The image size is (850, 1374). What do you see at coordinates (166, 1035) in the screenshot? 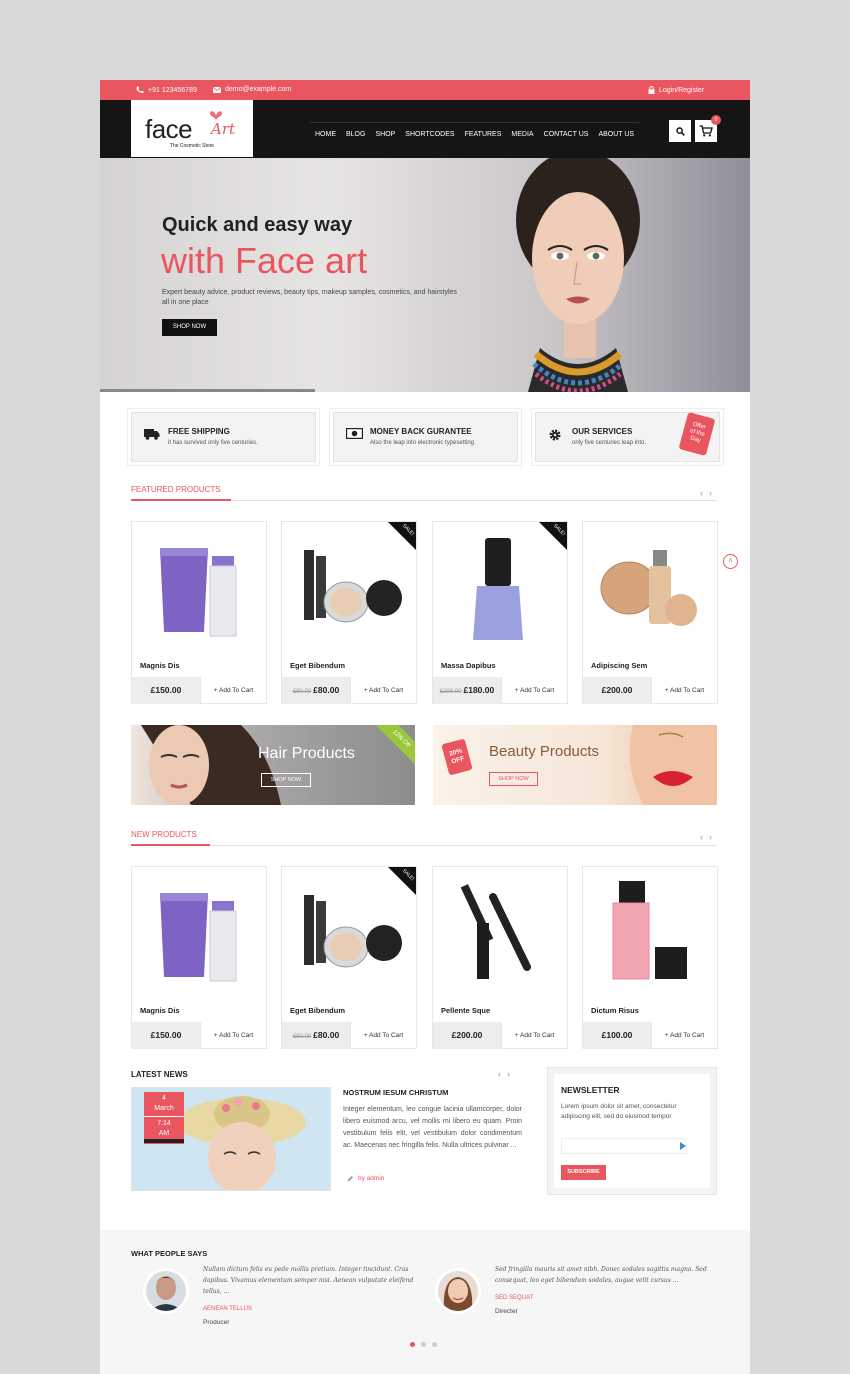
I see `product-price: £150.00` at bounding box center [166, 1035].